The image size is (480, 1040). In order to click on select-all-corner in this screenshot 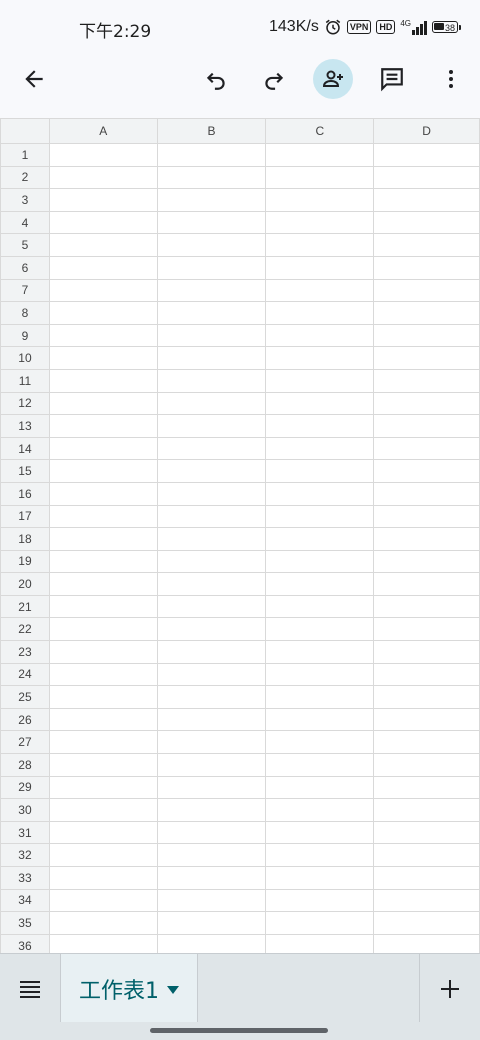, I will do `click(25, 131)`.